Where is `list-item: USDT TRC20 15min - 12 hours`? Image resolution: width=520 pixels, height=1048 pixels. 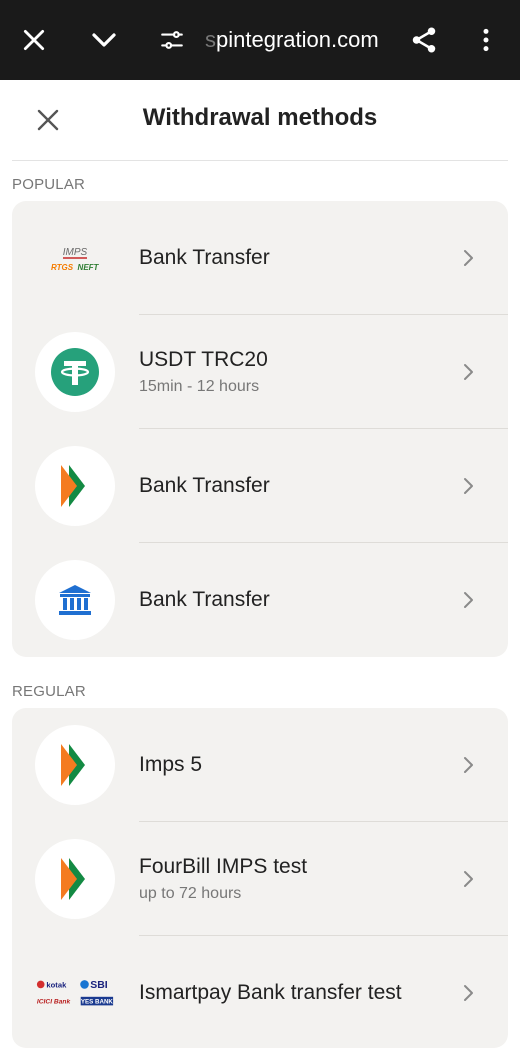
list-item: USDT TRC20 15min - 12 hours is located at coordinates (260, 372).